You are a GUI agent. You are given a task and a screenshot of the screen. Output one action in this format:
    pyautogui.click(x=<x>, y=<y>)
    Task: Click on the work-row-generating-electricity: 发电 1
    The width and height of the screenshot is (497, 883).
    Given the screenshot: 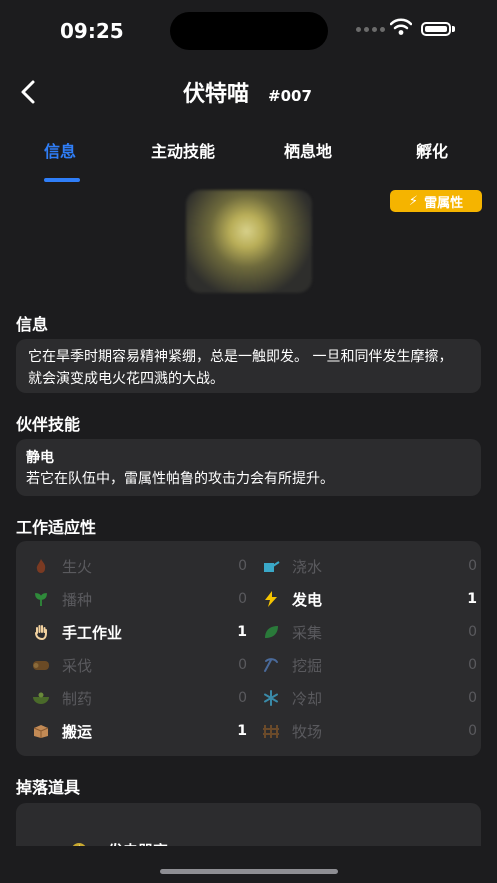 What is the action you would take?
    pyautogui.click(x=369, y=599)
    